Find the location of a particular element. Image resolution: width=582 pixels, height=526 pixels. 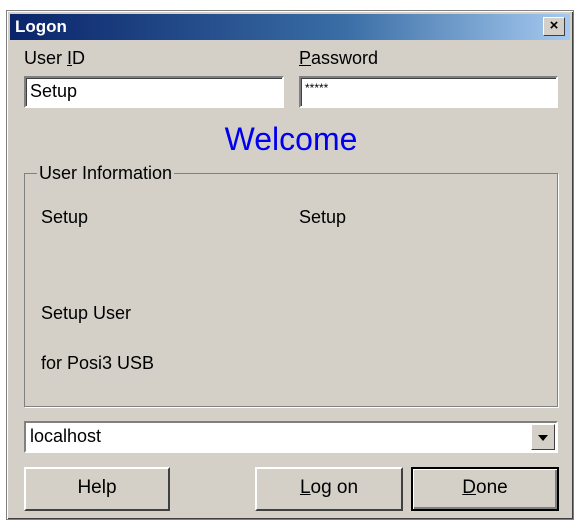

close-button: × is located at coordinates (554, 26).